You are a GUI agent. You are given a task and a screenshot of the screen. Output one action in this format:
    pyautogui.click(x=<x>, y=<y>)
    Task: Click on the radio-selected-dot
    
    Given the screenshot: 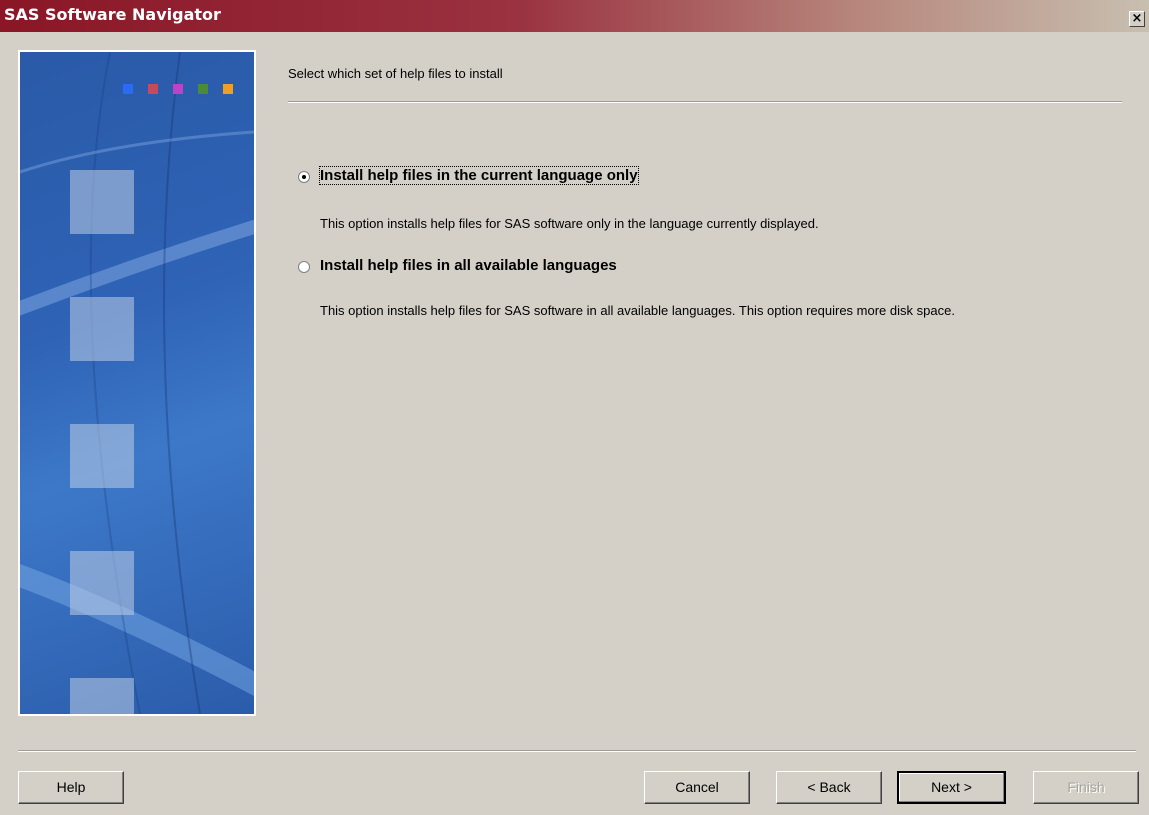 What is the action you would take?
    pyautogui.click(x=304, y=177)
    